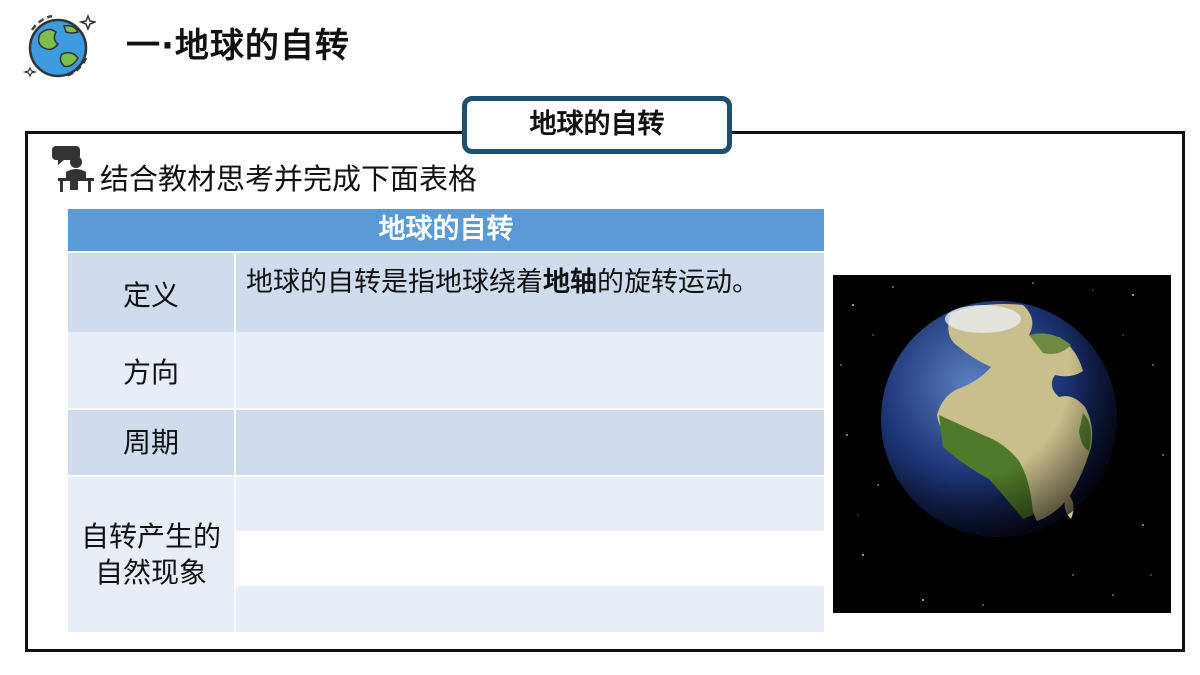 Image resolution: width=1200 pixels, height=675 pixels. What do you see at coordinates (238, 46) in the screenshot?
I see `page-title: 一·地球的自转` at bounding box center [238, 46].